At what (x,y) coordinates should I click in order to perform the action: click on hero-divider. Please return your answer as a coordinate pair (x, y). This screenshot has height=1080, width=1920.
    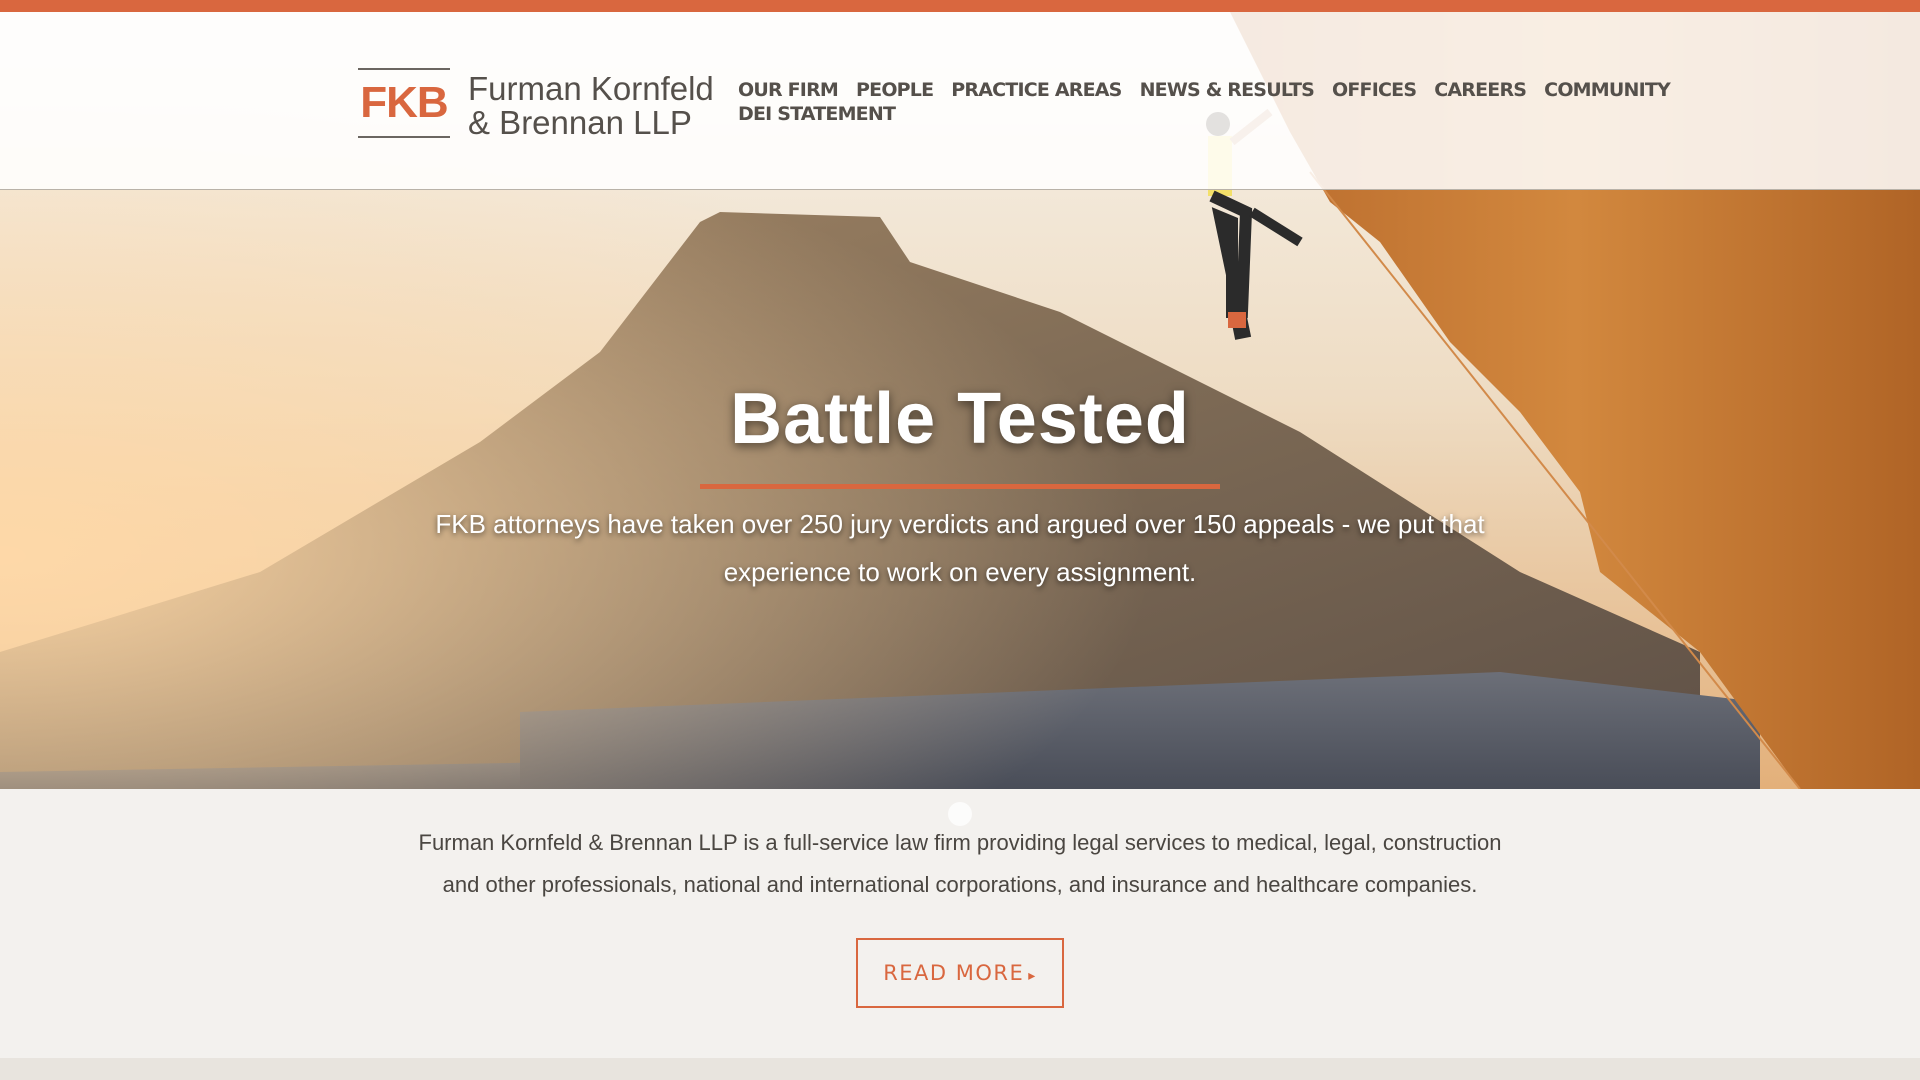
    Looking at the image, I should click on (960, 486).